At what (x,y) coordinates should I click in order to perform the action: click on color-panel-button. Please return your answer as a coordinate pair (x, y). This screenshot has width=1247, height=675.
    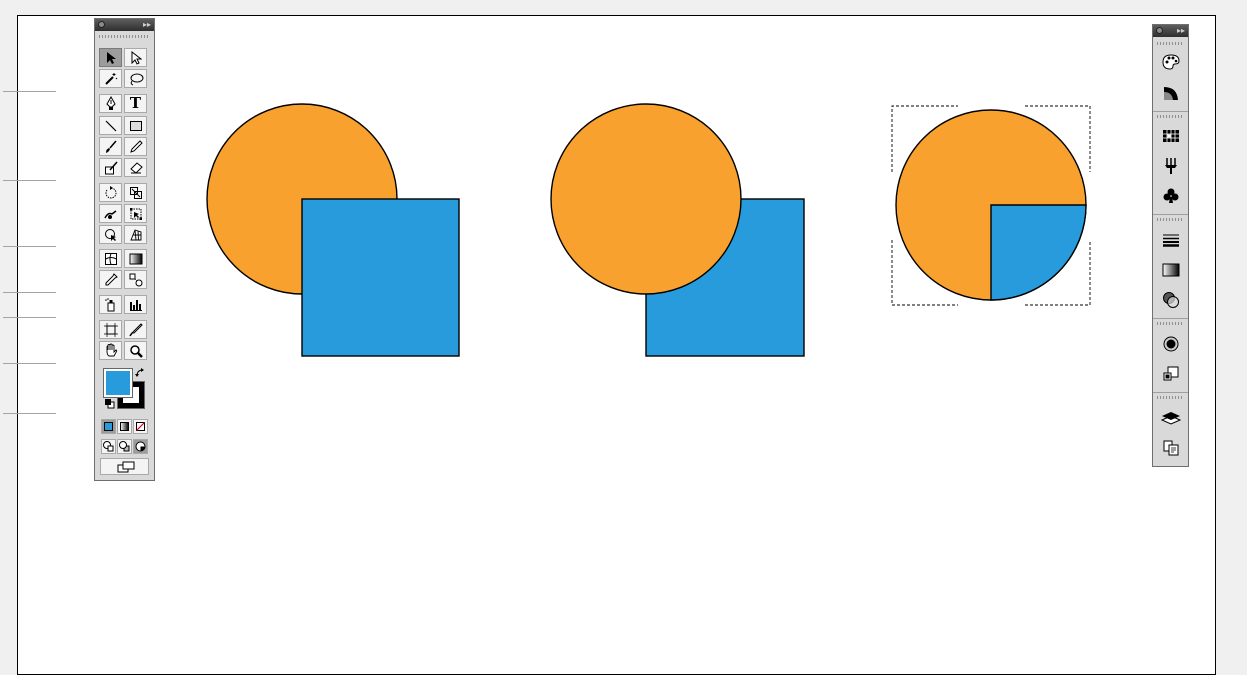
    Looking at the image, I should click on (1170, 62).